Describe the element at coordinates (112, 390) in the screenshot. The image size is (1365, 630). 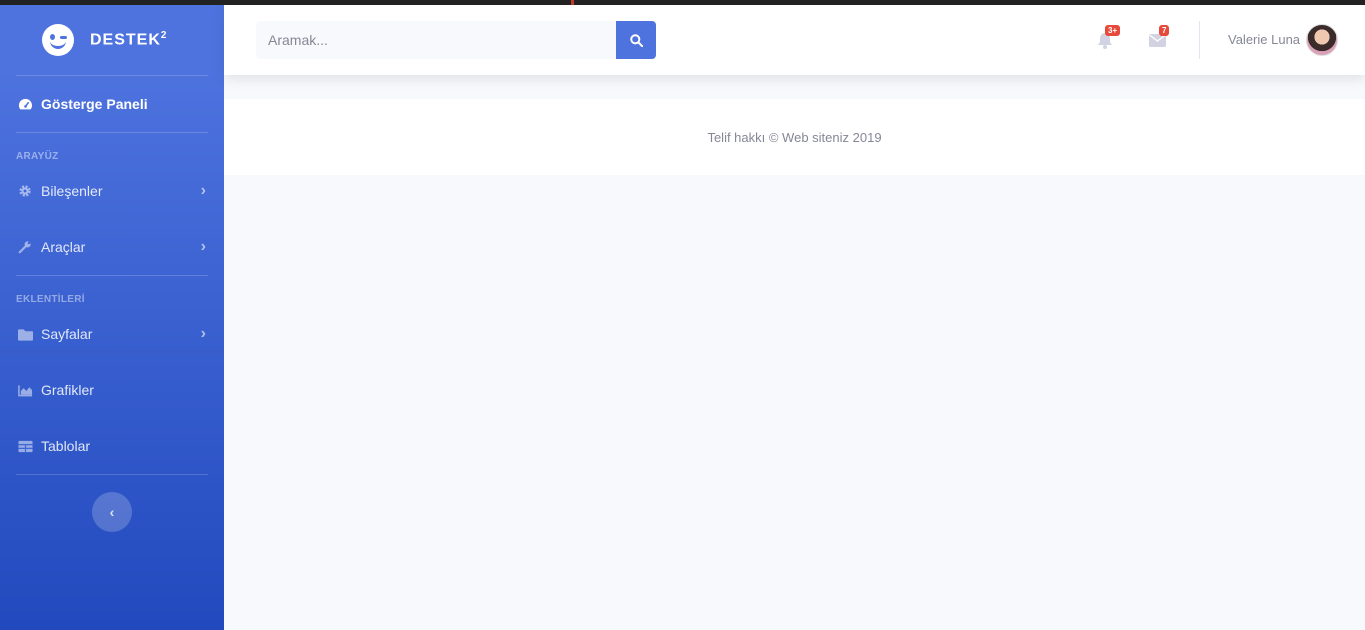
I see `sidebar-item-charts: Grafikler` at that location.